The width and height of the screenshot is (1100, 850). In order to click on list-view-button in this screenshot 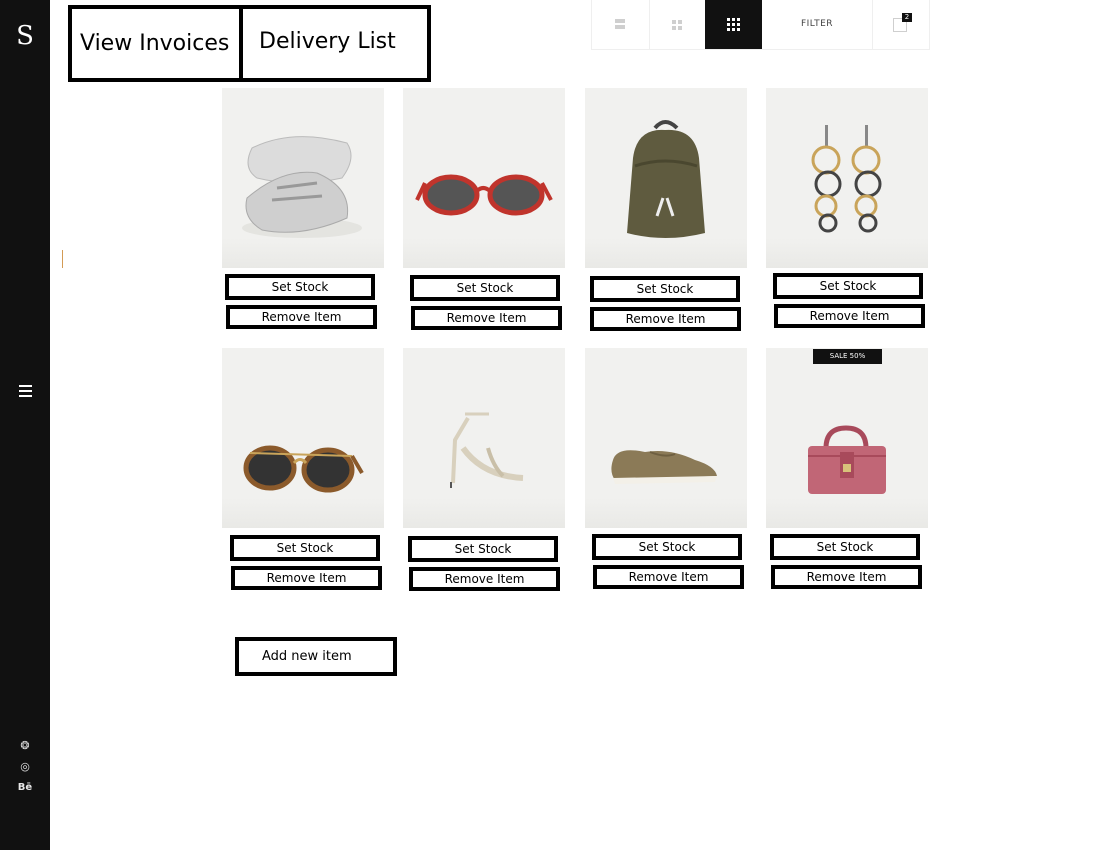, I will do `click(621, 24)`.